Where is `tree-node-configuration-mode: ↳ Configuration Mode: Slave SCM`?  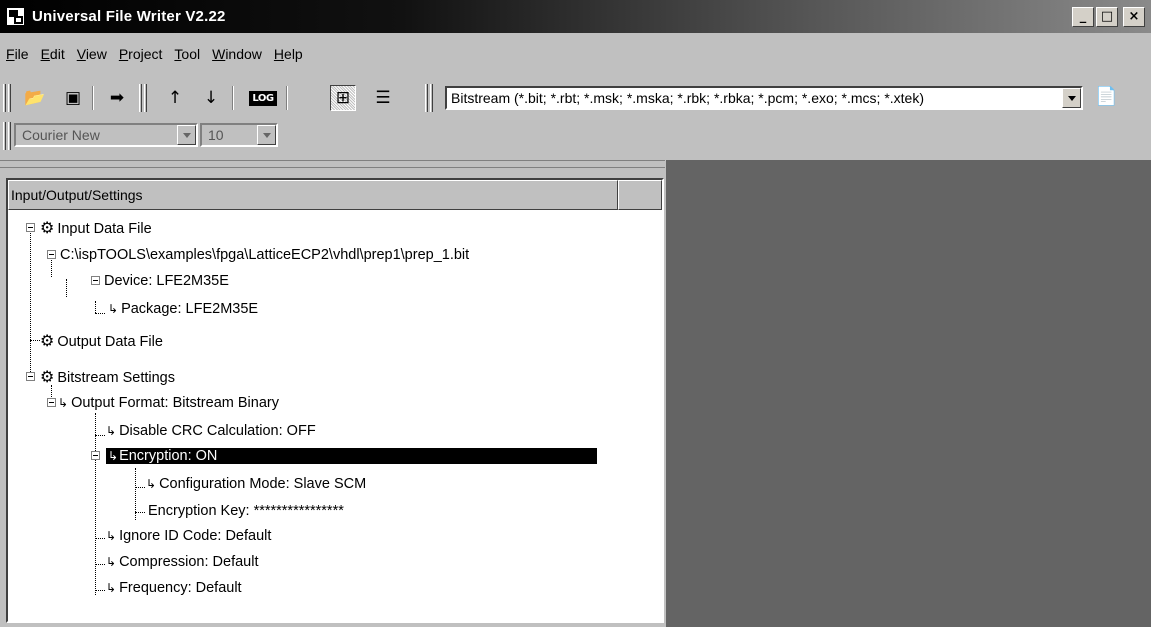 tree-node-configuration-mode: ↳ Configuration Mode: Slave SCM is located at coordinates (257, 484).